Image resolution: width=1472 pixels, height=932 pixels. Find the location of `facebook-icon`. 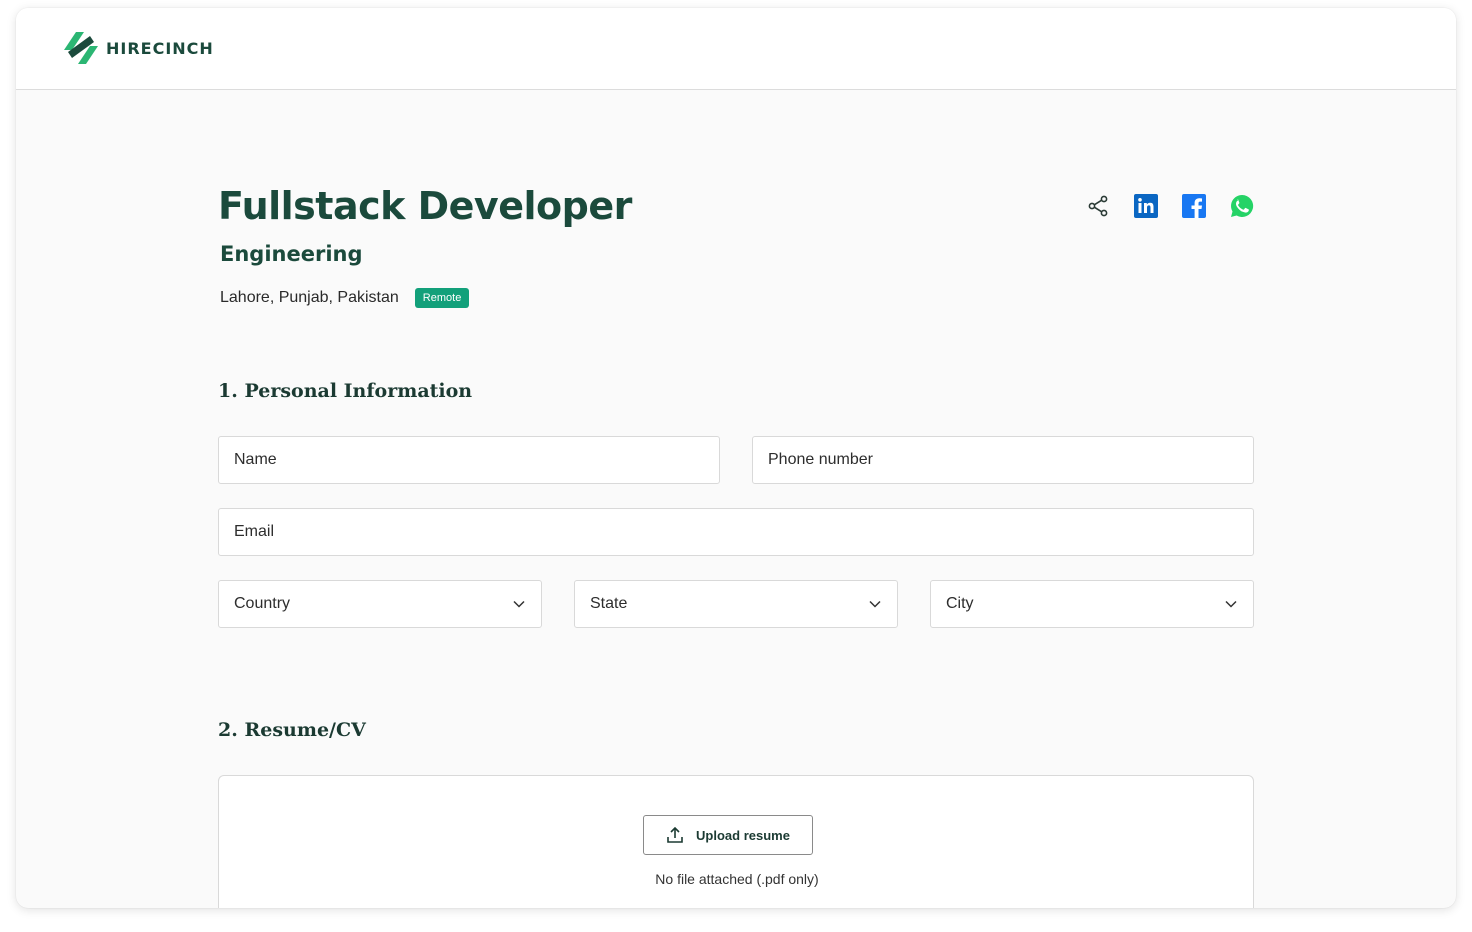

facebook-icon is located at coordinates (1194, 206).